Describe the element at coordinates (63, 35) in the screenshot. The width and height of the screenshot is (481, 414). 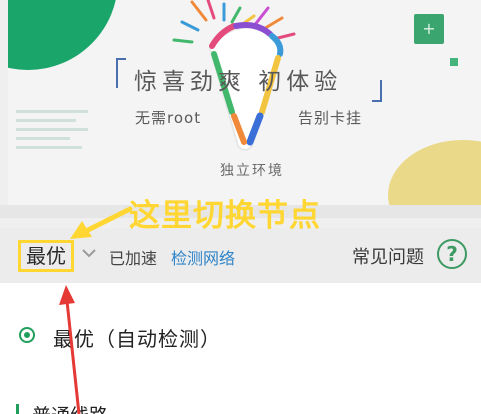
I see `decorative-green-circle` at that location.